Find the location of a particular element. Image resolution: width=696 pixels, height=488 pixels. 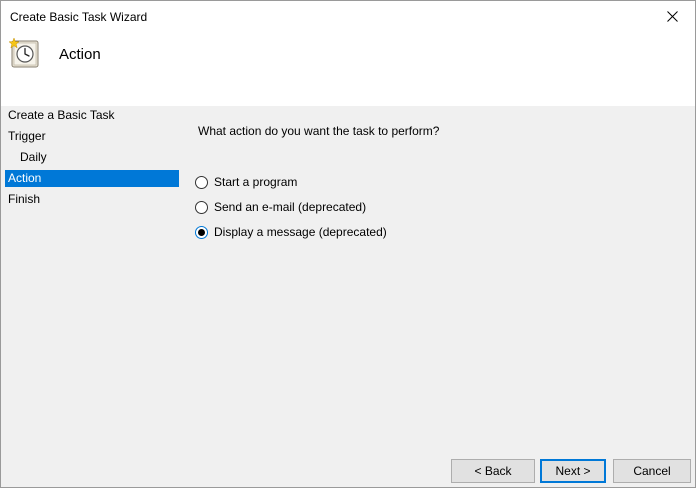

step-action: Action is located at coordinates (92, 178).